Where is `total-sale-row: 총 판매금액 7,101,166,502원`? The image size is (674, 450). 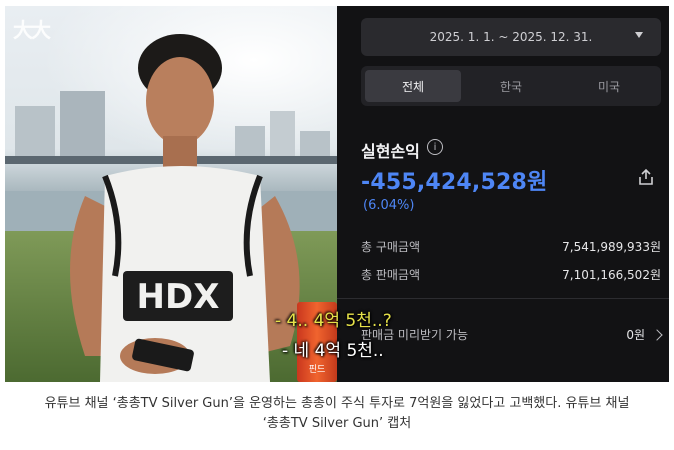 total-sale-row: 총 판매금액 7,101,166,502원 is located at coordinates (511, 274).